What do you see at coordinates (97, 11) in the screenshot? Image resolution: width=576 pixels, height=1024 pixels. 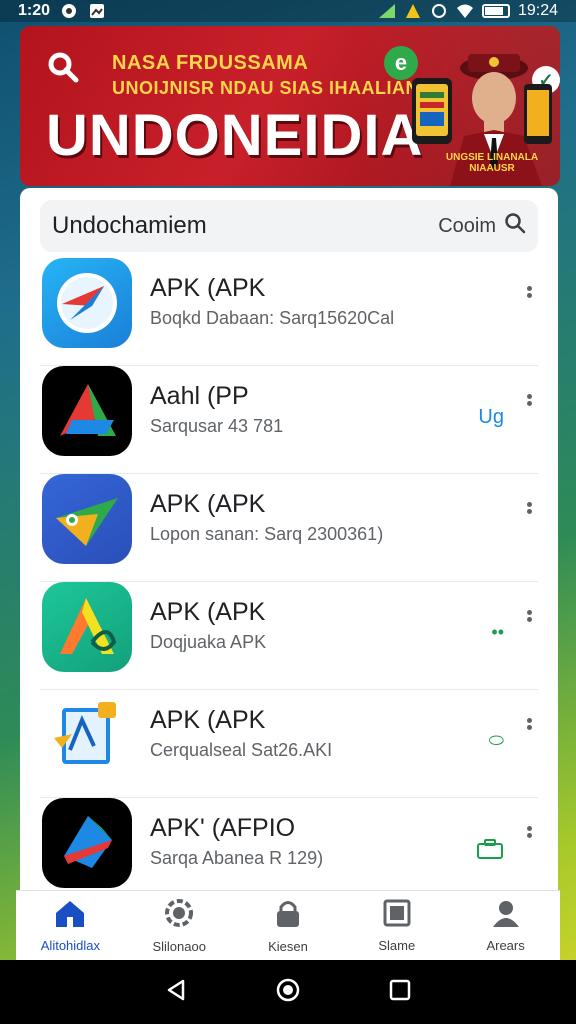 I see `image-icon` at bounding box center [97, 11].